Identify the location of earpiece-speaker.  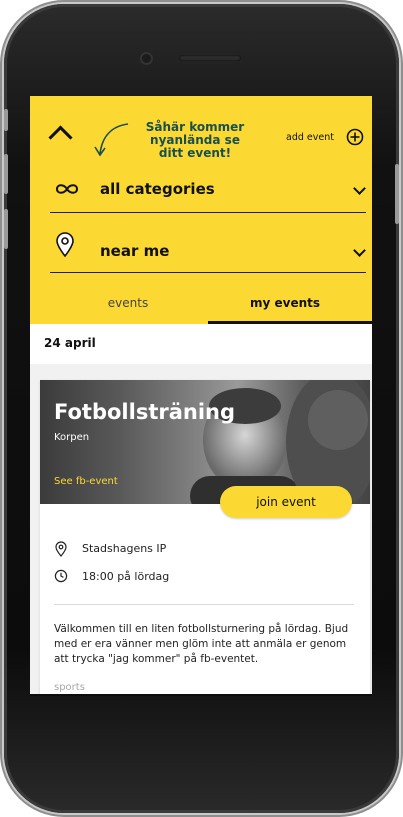
(210, 58).